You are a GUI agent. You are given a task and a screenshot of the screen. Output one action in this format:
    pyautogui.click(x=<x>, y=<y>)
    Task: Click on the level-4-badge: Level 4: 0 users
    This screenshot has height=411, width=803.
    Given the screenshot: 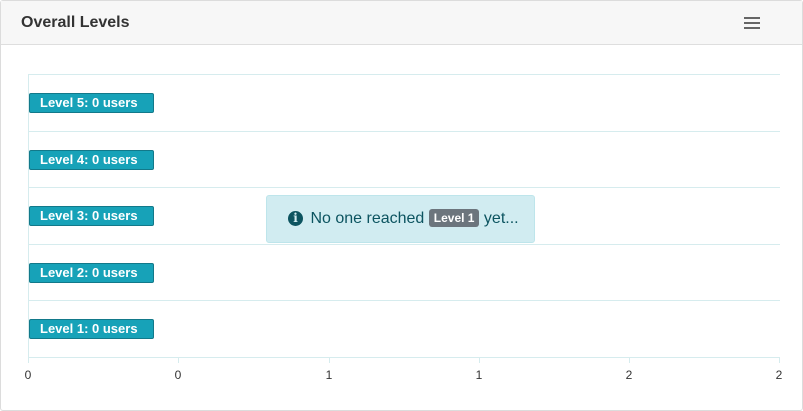 What is the action you would take?
    pyautogui.click(x=91, y=160)
    